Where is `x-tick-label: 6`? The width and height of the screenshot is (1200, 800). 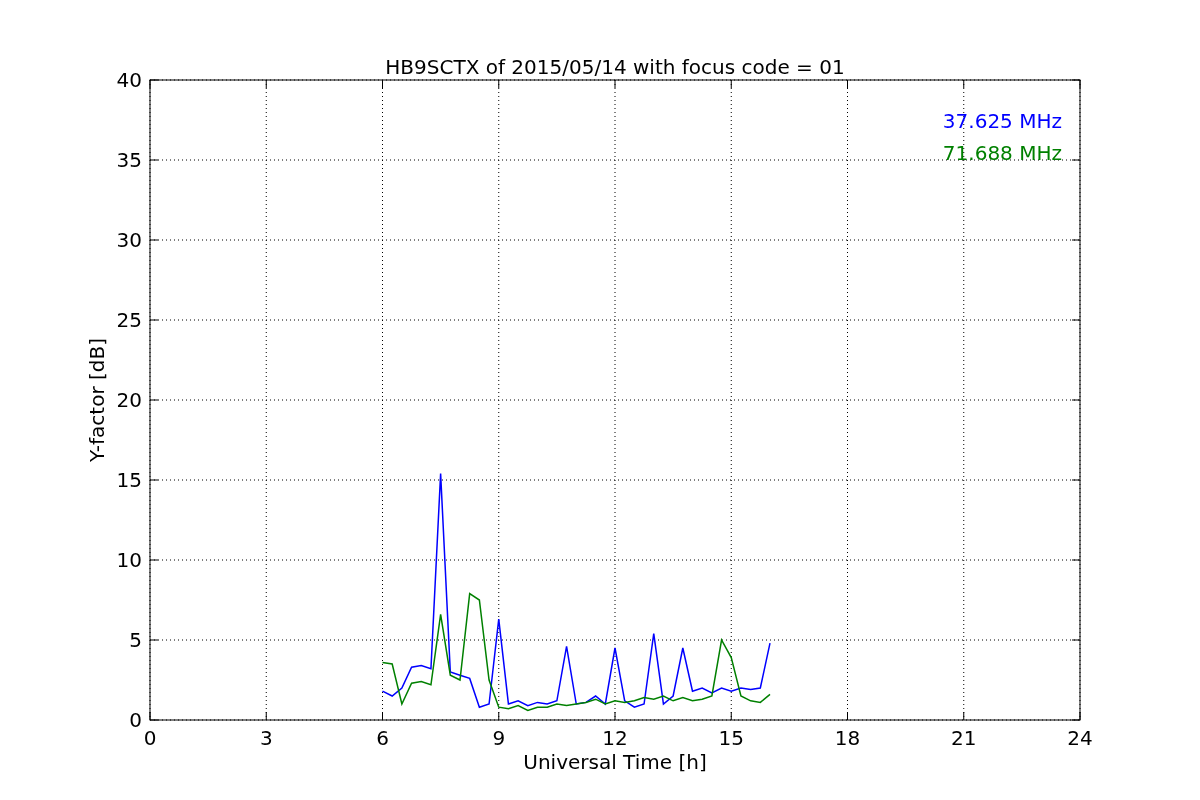
x-tick-label: 6 is located at coordinates (382, 738).